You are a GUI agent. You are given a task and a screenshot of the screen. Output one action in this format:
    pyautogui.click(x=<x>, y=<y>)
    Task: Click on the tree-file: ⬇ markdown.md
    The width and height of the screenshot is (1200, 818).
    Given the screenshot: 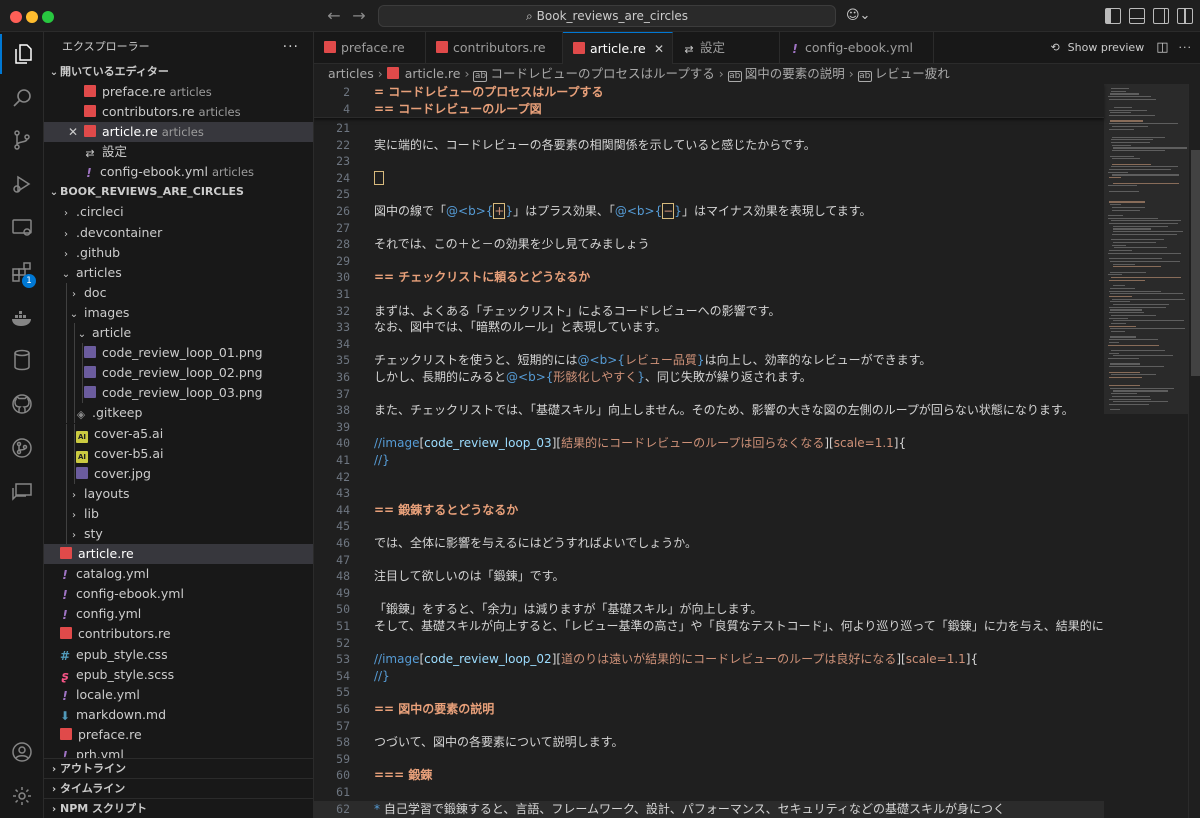 What is the action you would take?
    pyautogui.click(x=178, y=715)
    